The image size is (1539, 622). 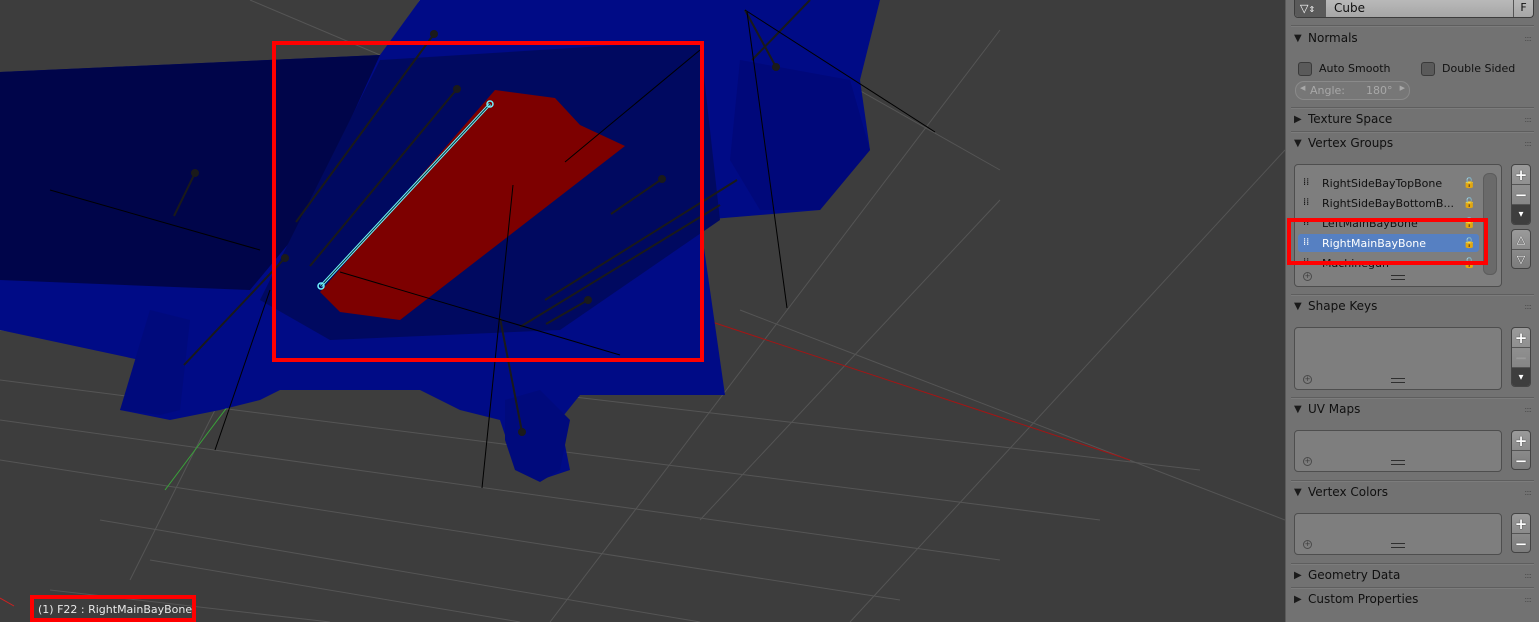 What do you see at coordinates (1416, 143) in the screenshot?
I see `panel-header-vertex-groups: ▼ Vertex Groups ::::` at bounding box center [1416, 143].